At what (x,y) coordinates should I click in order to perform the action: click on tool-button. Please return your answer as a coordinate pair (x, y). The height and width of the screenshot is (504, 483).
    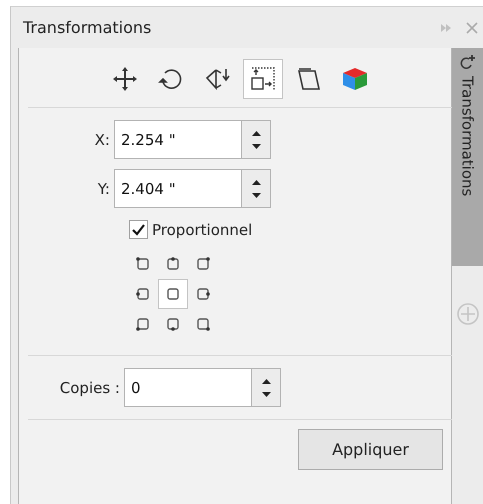
    Looking at the image, I should click on (263, 79).